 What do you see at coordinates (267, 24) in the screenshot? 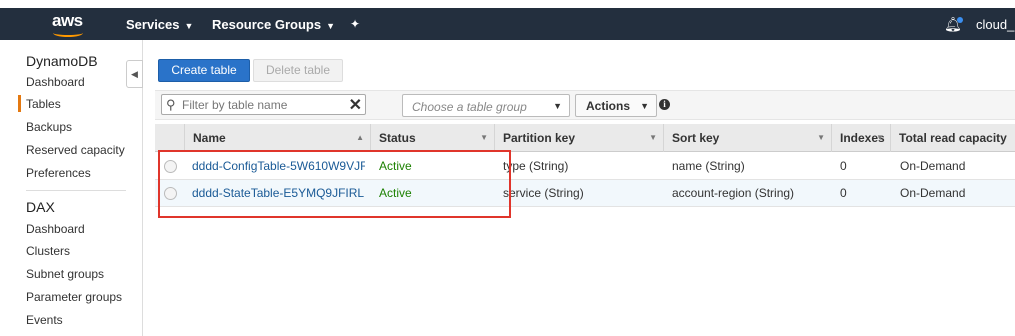
I see `resource-groups-label: Resource Groups` at bounding box center [267, 24].